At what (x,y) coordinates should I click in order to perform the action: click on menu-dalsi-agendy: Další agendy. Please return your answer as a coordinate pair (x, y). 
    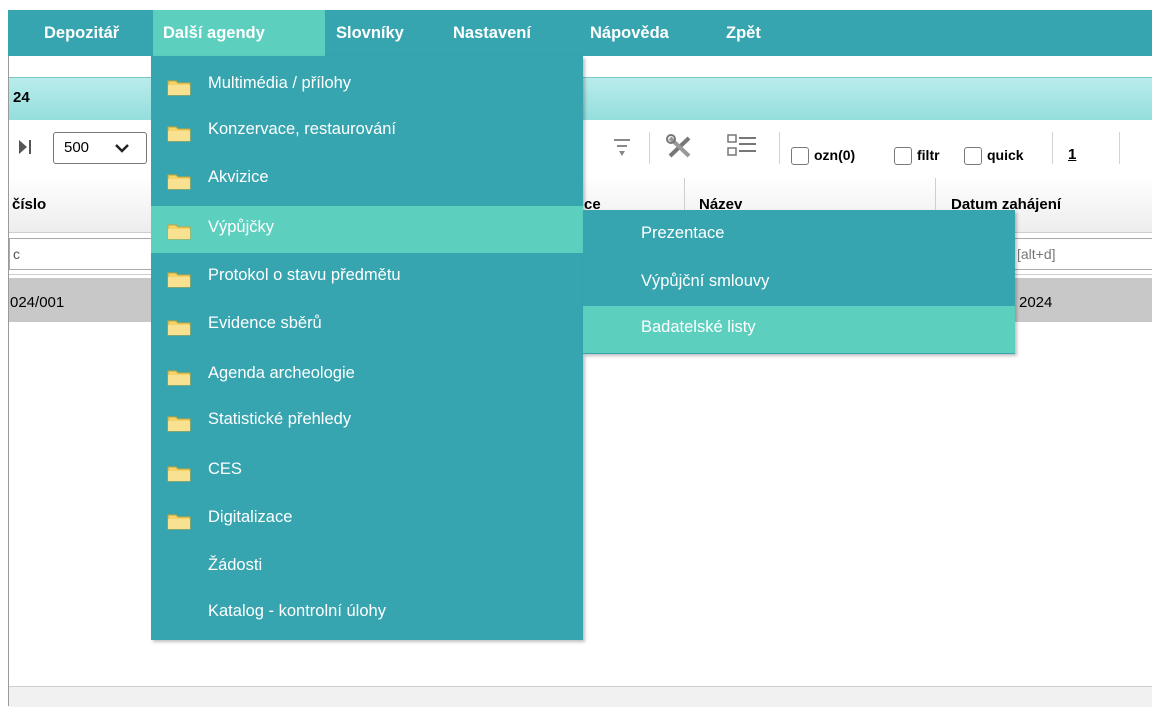
    Looking at the image, I should click on (239, 33).